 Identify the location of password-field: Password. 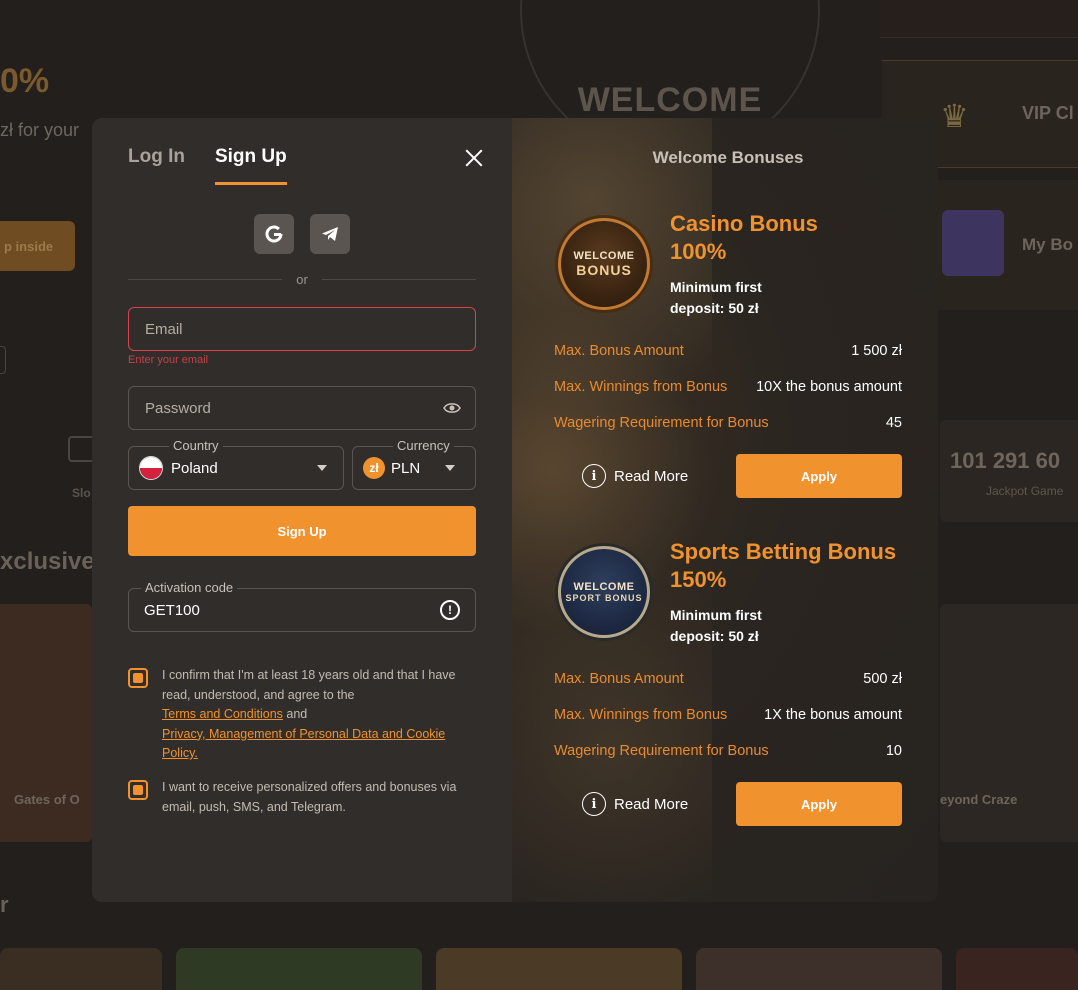
(302, 408).